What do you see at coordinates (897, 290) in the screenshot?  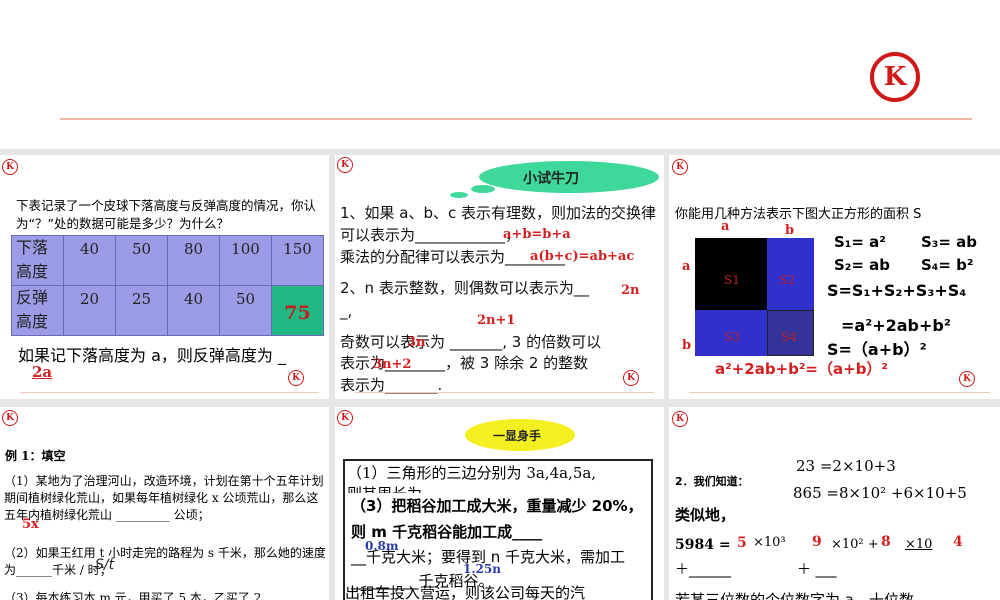 I see `formula: S=S₁+S₂+S₃+S₄` at bounding box center [897, 290].